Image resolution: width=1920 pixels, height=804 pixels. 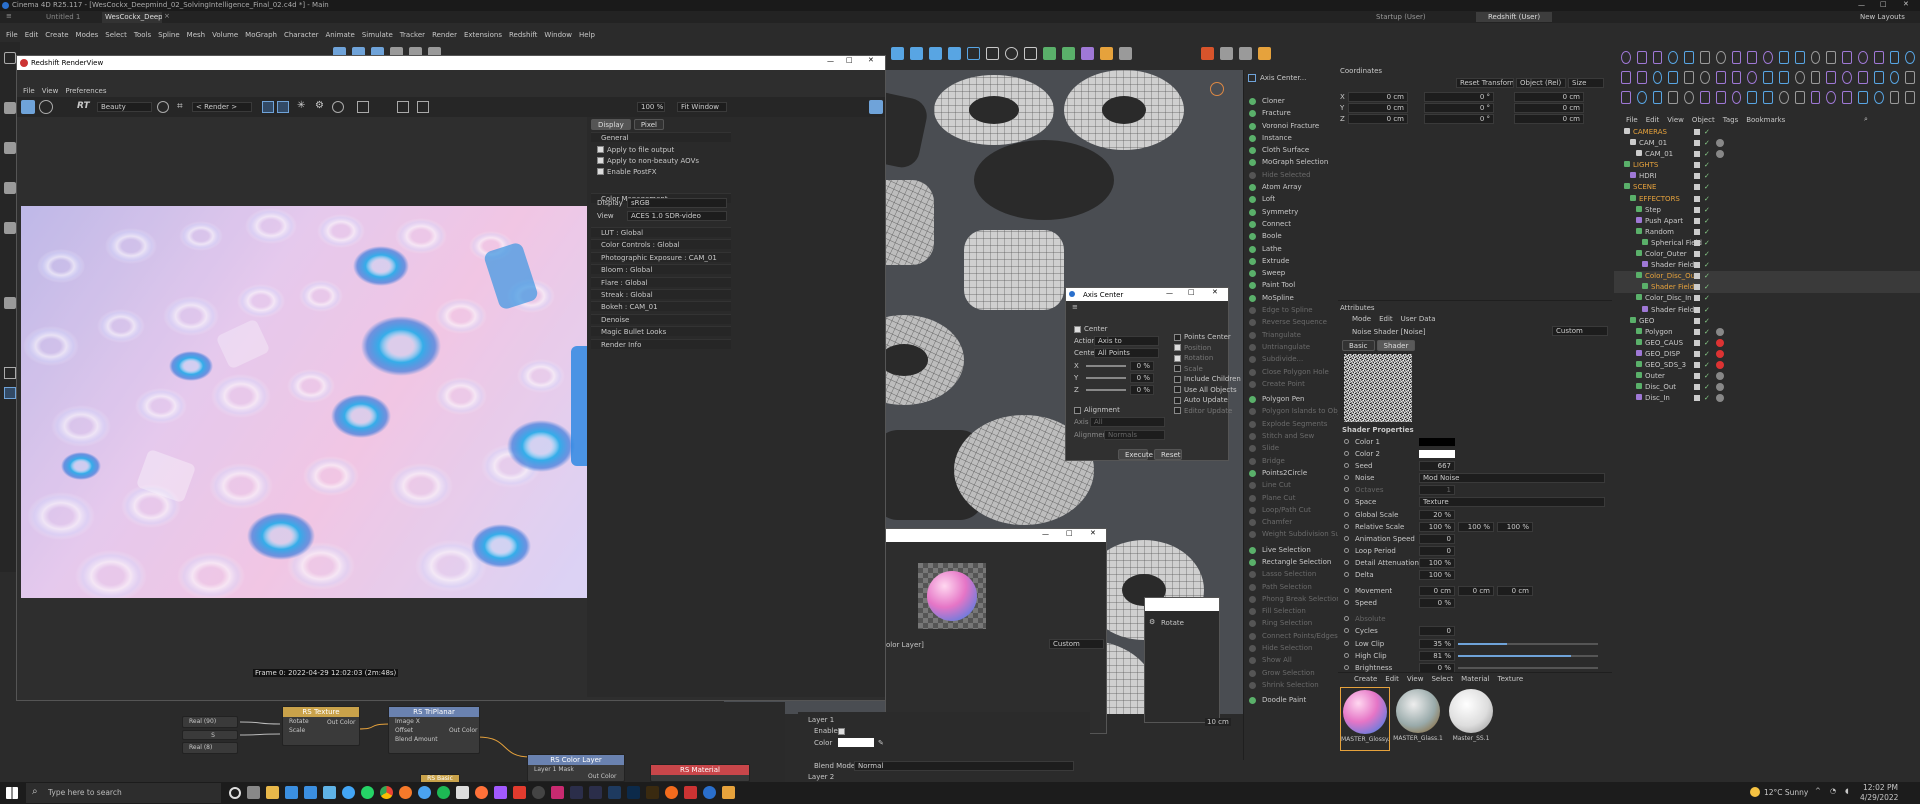 I want to click on node-tex-out-port: Out Color, so click(x=341, y=722).